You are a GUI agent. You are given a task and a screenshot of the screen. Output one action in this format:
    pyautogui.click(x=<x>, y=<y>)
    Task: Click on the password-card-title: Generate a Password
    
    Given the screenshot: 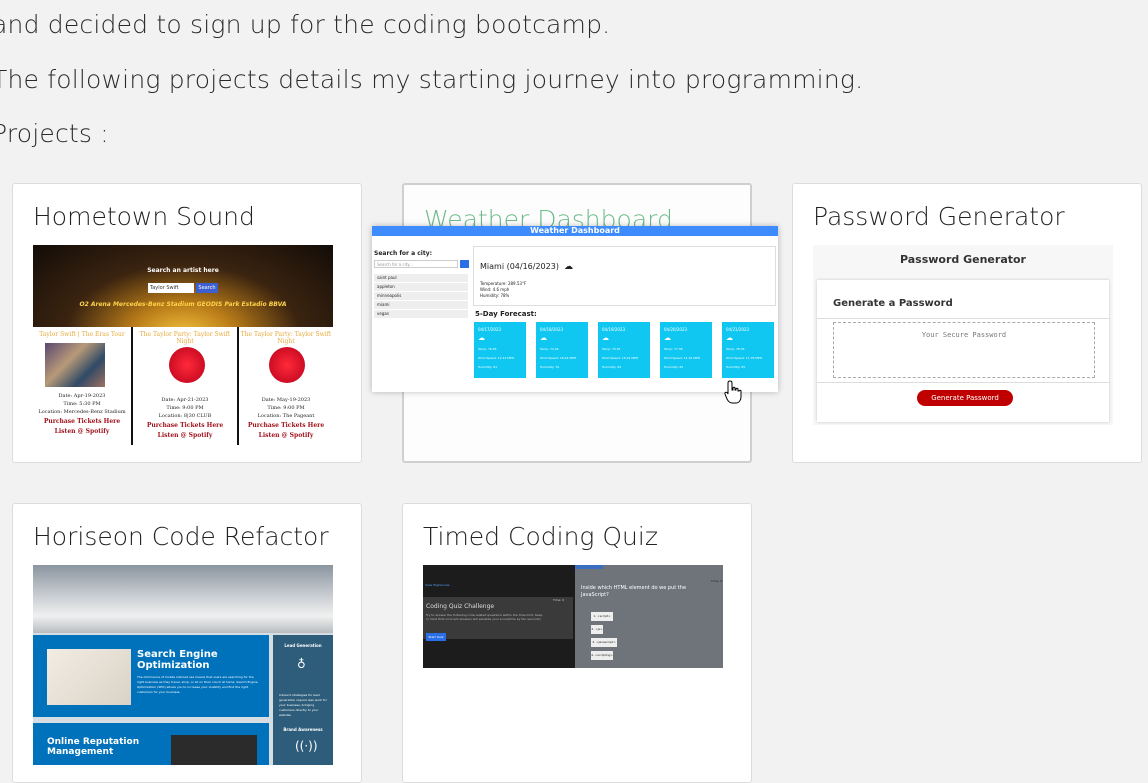 What is the action you would take?
    pyautogui.click(x=893, y=303)
    